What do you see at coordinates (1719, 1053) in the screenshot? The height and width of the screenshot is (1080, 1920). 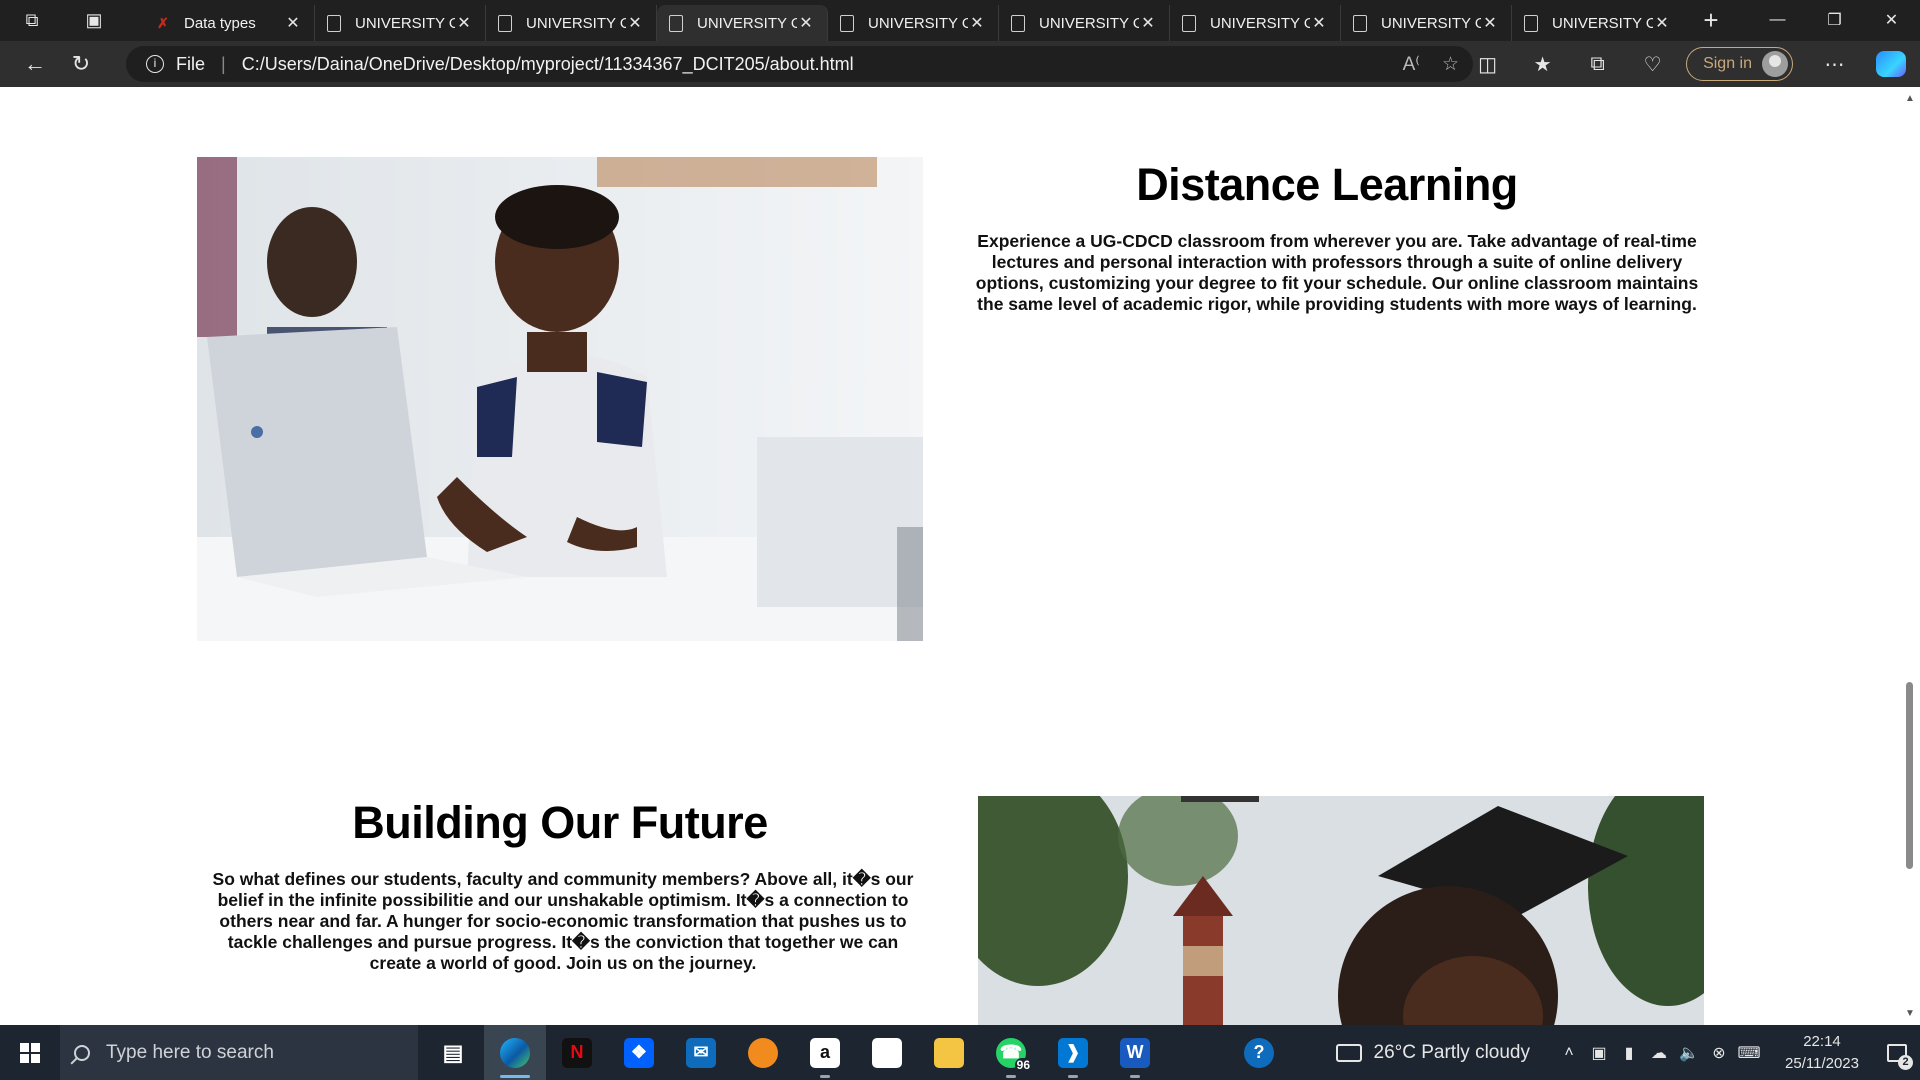 I see `network-disconnected-icon: ⊗` at bounding box center [1719, 1053].